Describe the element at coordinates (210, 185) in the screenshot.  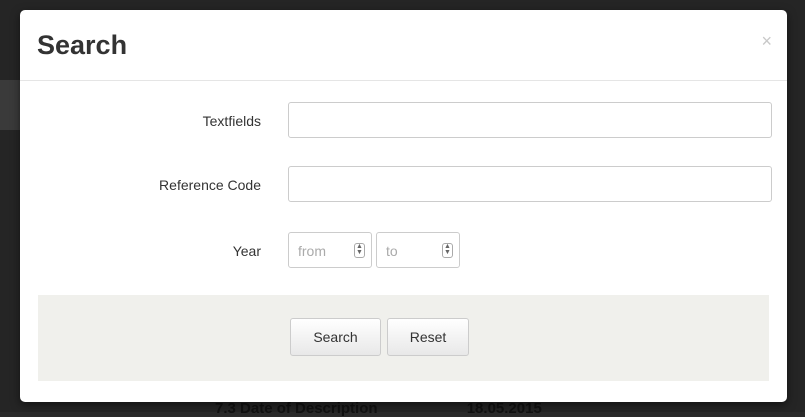
I see `reference-code-label: Reference Code` at that location.